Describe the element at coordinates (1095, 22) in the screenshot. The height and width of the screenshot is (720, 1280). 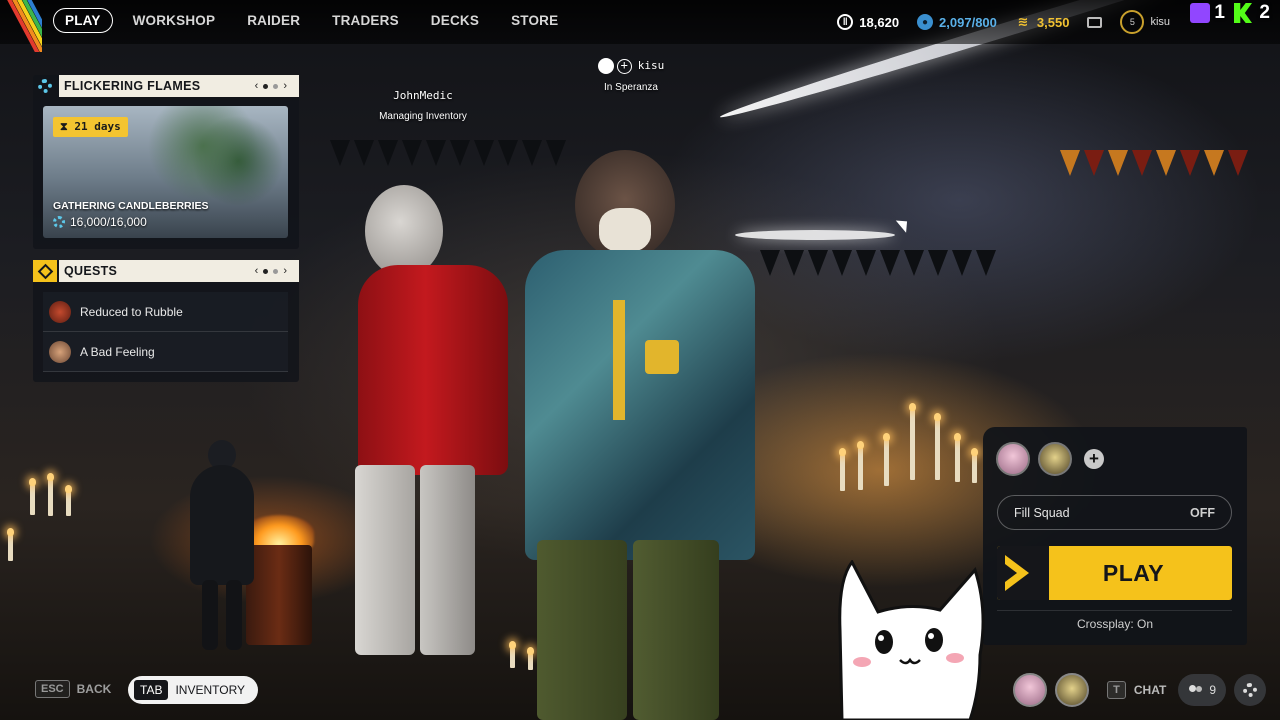
I see `mail-icon` at that location.